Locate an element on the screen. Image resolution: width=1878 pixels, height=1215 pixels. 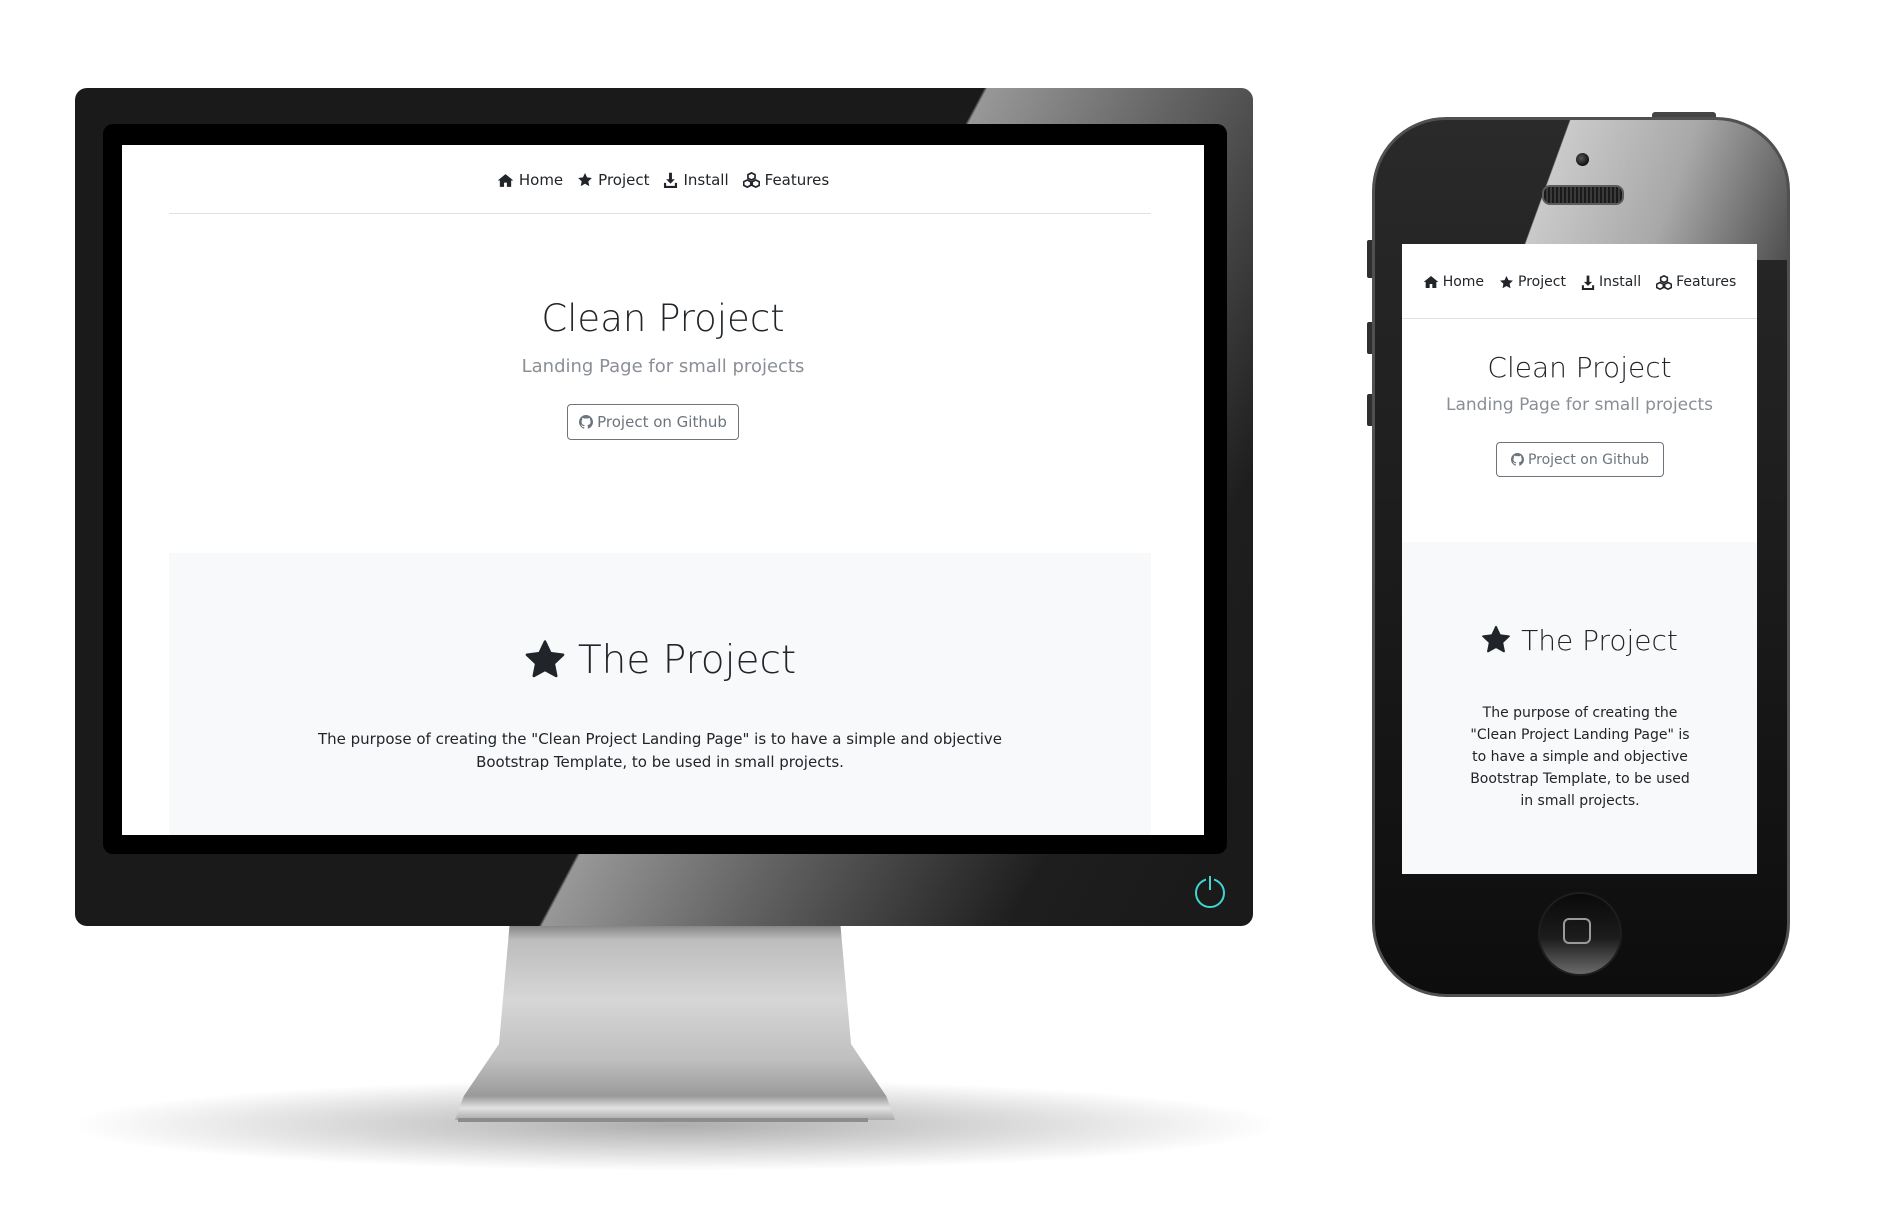
power-icon is located at coordinates (1210, 892).